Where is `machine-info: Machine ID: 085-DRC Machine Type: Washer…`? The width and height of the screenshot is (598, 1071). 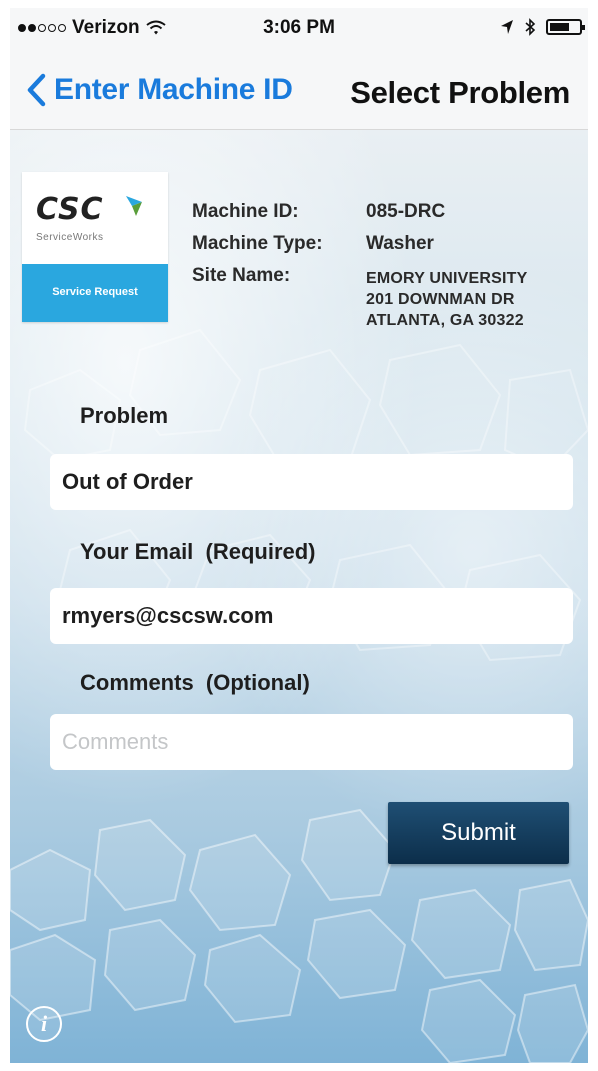 machine-info: Machine ID: 085-DRC Machine Type: Washer… is located at coordinates (389, 263).